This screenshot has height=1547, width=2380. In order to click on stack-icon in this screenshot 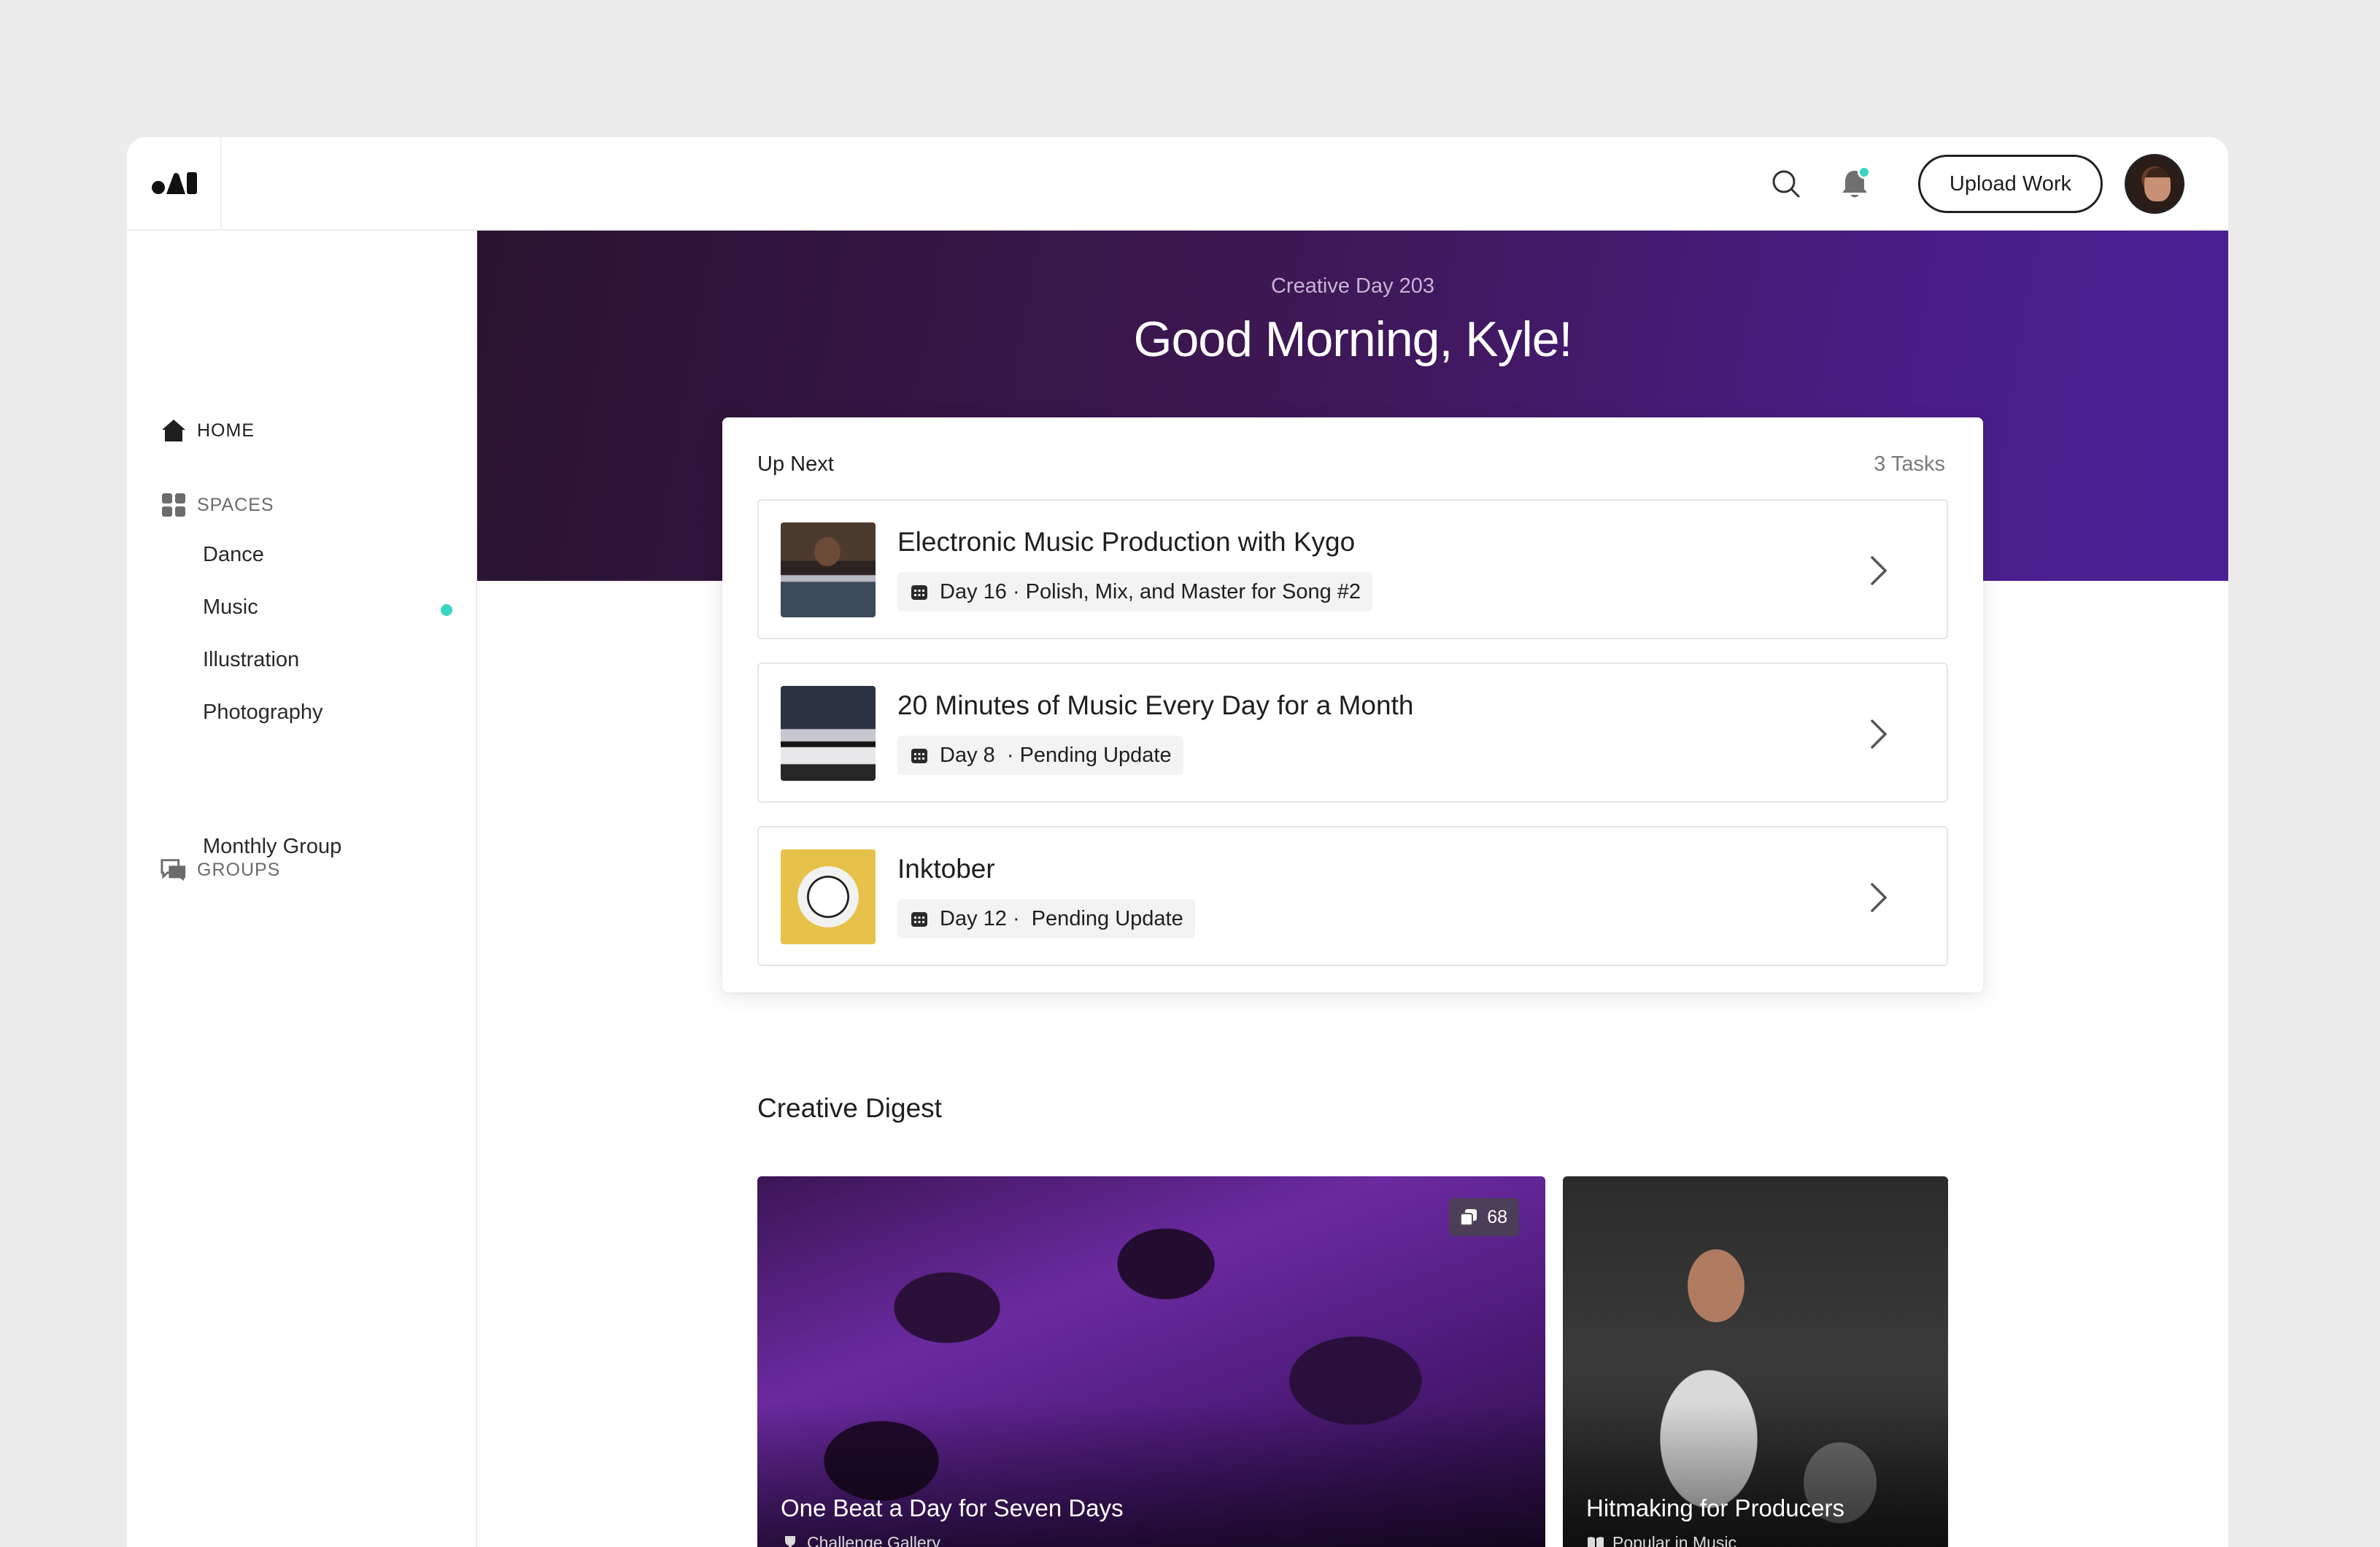, I will do `click(1468, 1217)`.